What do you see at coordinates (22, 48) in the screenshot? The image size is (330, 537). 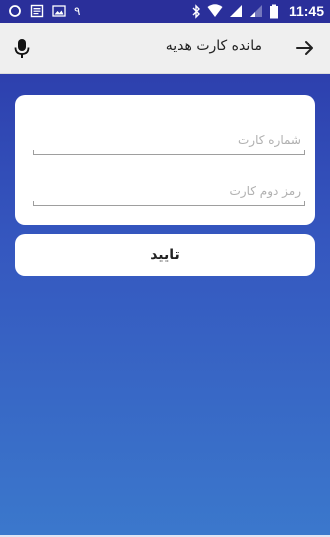 I see `microphone-icon` at bounding box center [22, 48].